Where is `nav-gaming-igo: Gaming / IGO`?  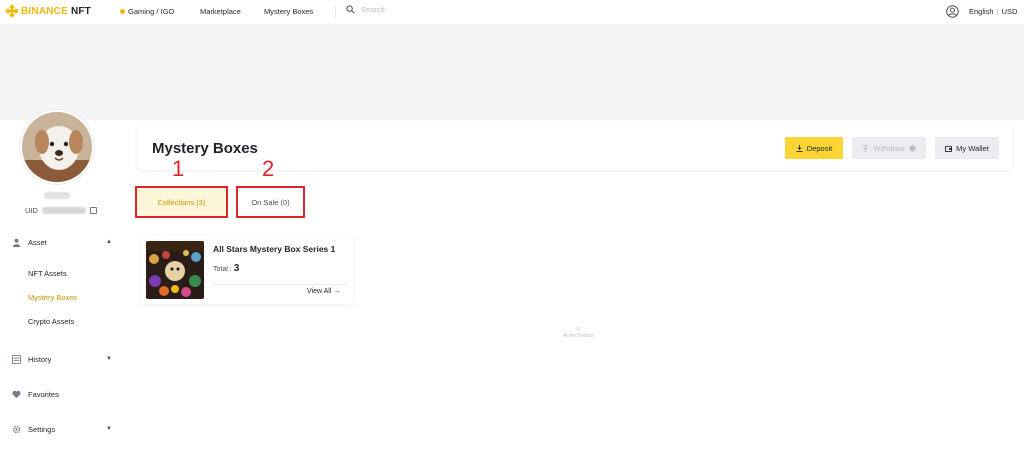
nav-gaming-igo: Gaming / IGO is located at coordinates (147, 11).